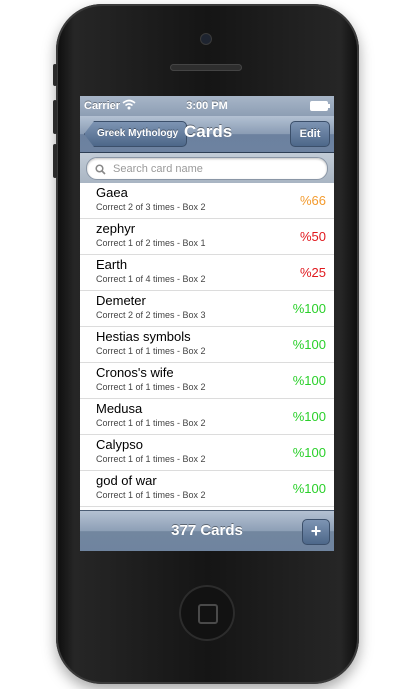  I want to click on card-detail: Correct 2 of 3 times - Box 2, so click(151, 207).